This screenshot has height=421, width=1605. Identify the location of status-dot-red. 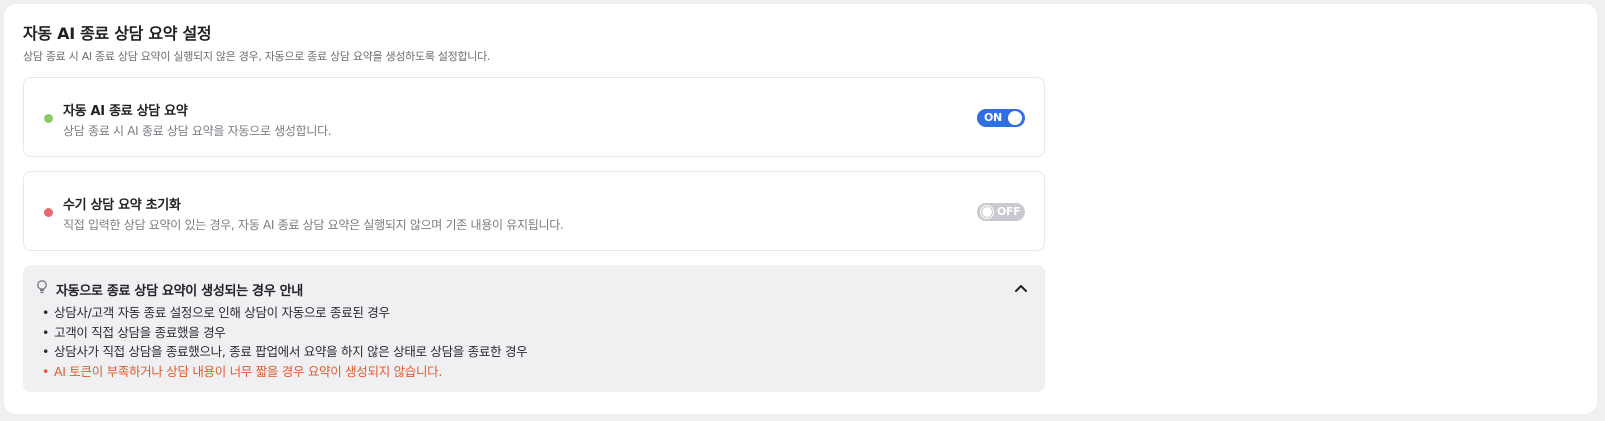
(48, 212).